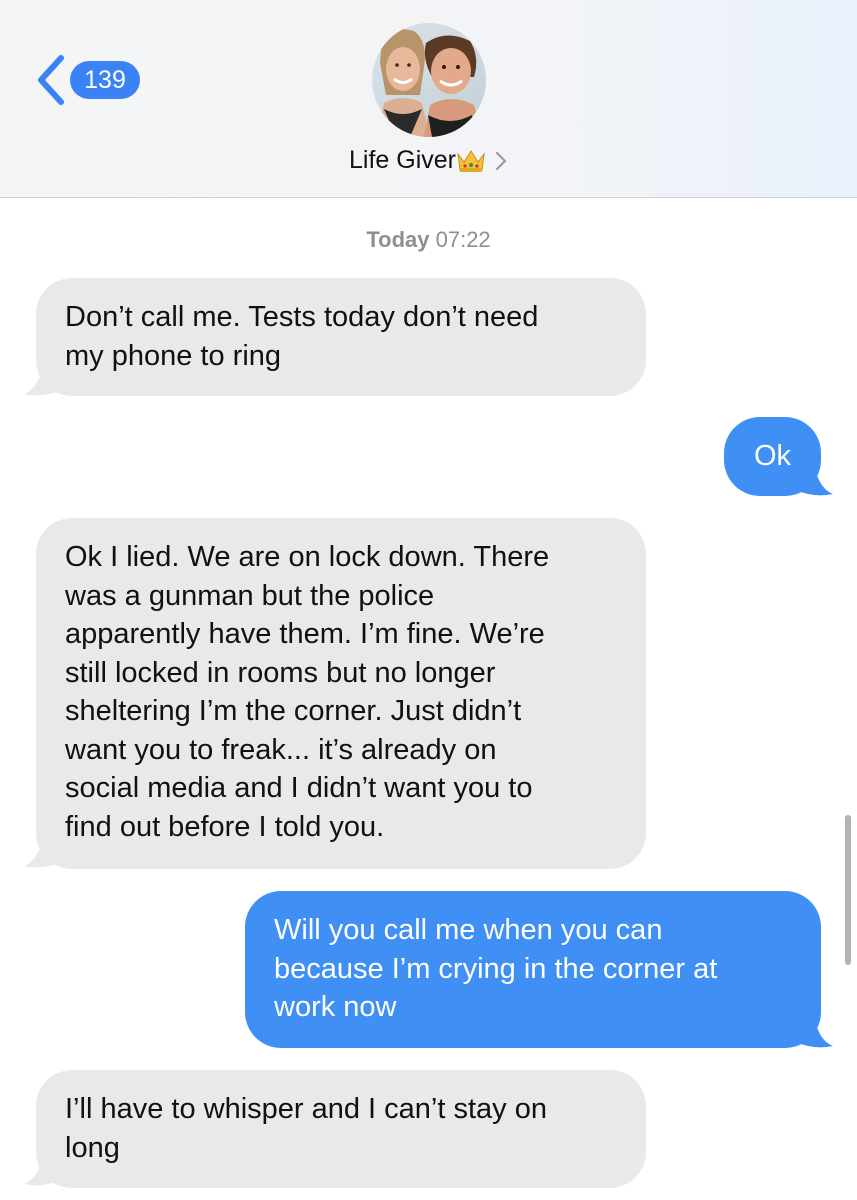 Image resolution: width=857 pixels, height=1200 pixels. I want to click on chevron-right-icon, so click(501, 160).